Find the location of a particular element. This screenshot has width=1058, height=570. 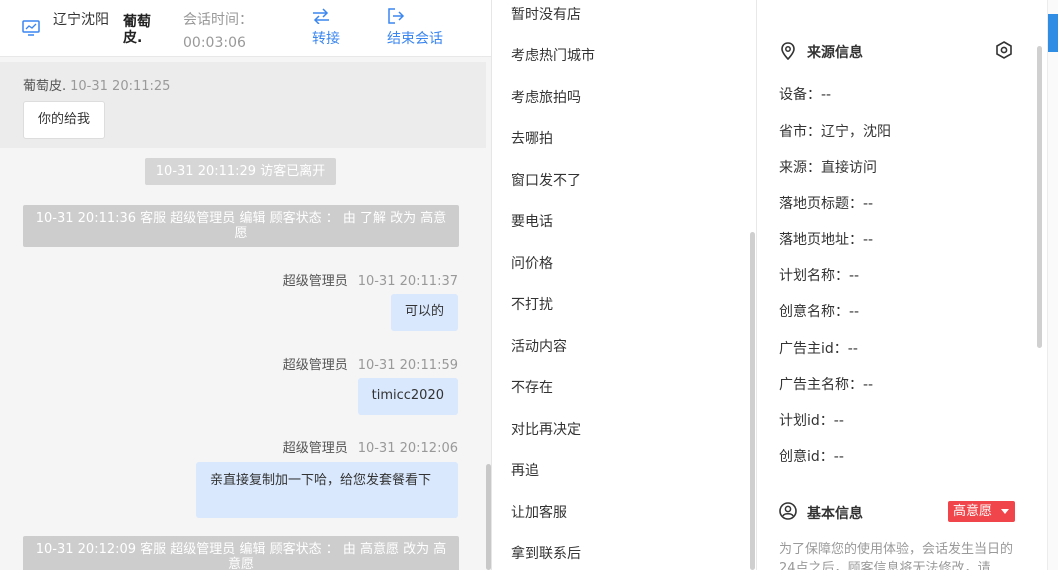

system-message-left: 10-31 20:11:29 访客已离开 is located at coordinates (240, 171).